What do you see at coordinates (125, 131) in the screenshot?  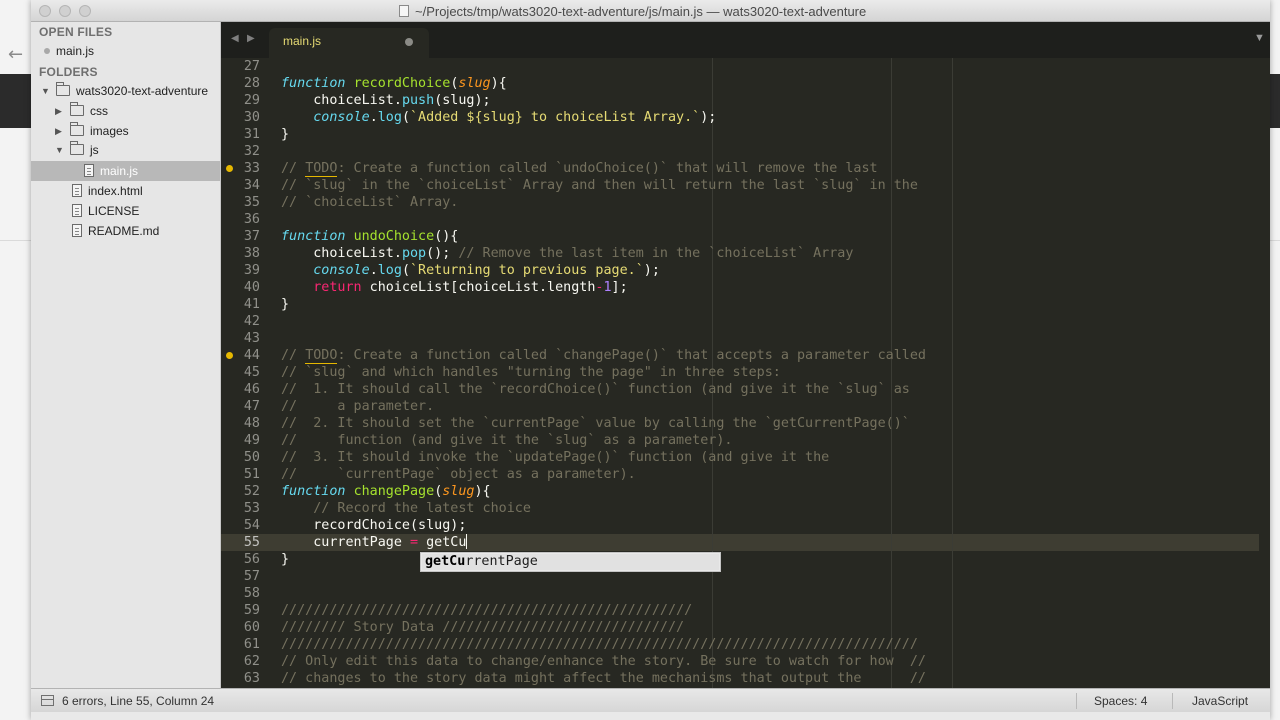 I see `folder-item-images: ▶ images` at bounding box center [125, 131].